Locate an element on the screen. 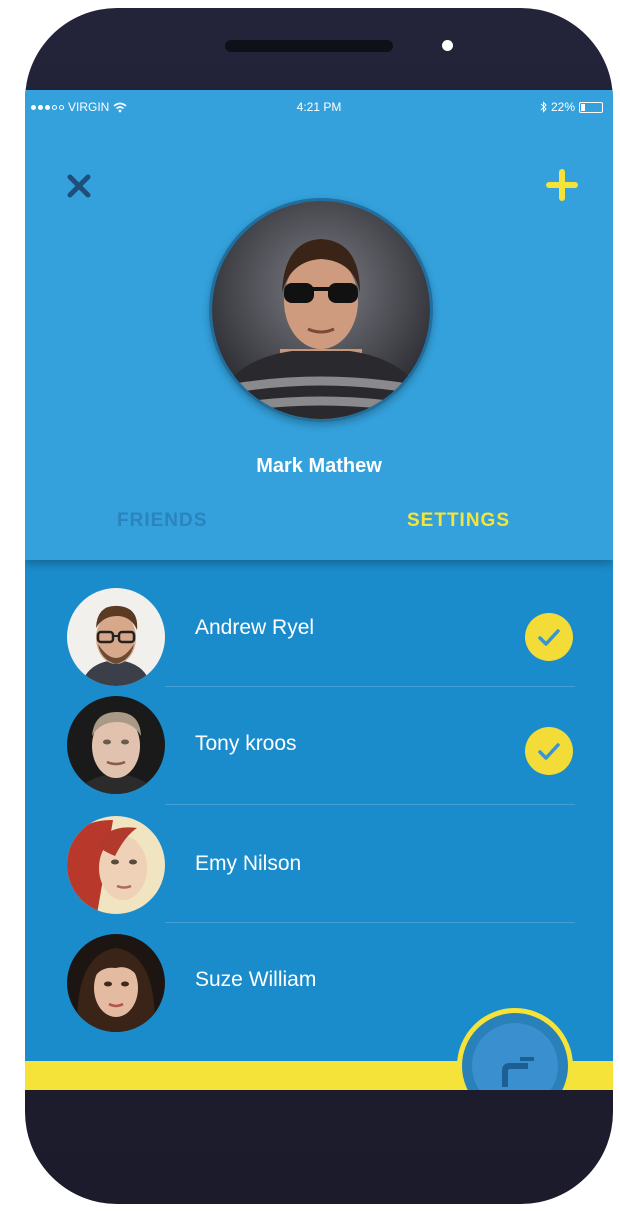 The image size is (620, 1211). tab-friends: FRIENDS is located at coordinates (162, 521).